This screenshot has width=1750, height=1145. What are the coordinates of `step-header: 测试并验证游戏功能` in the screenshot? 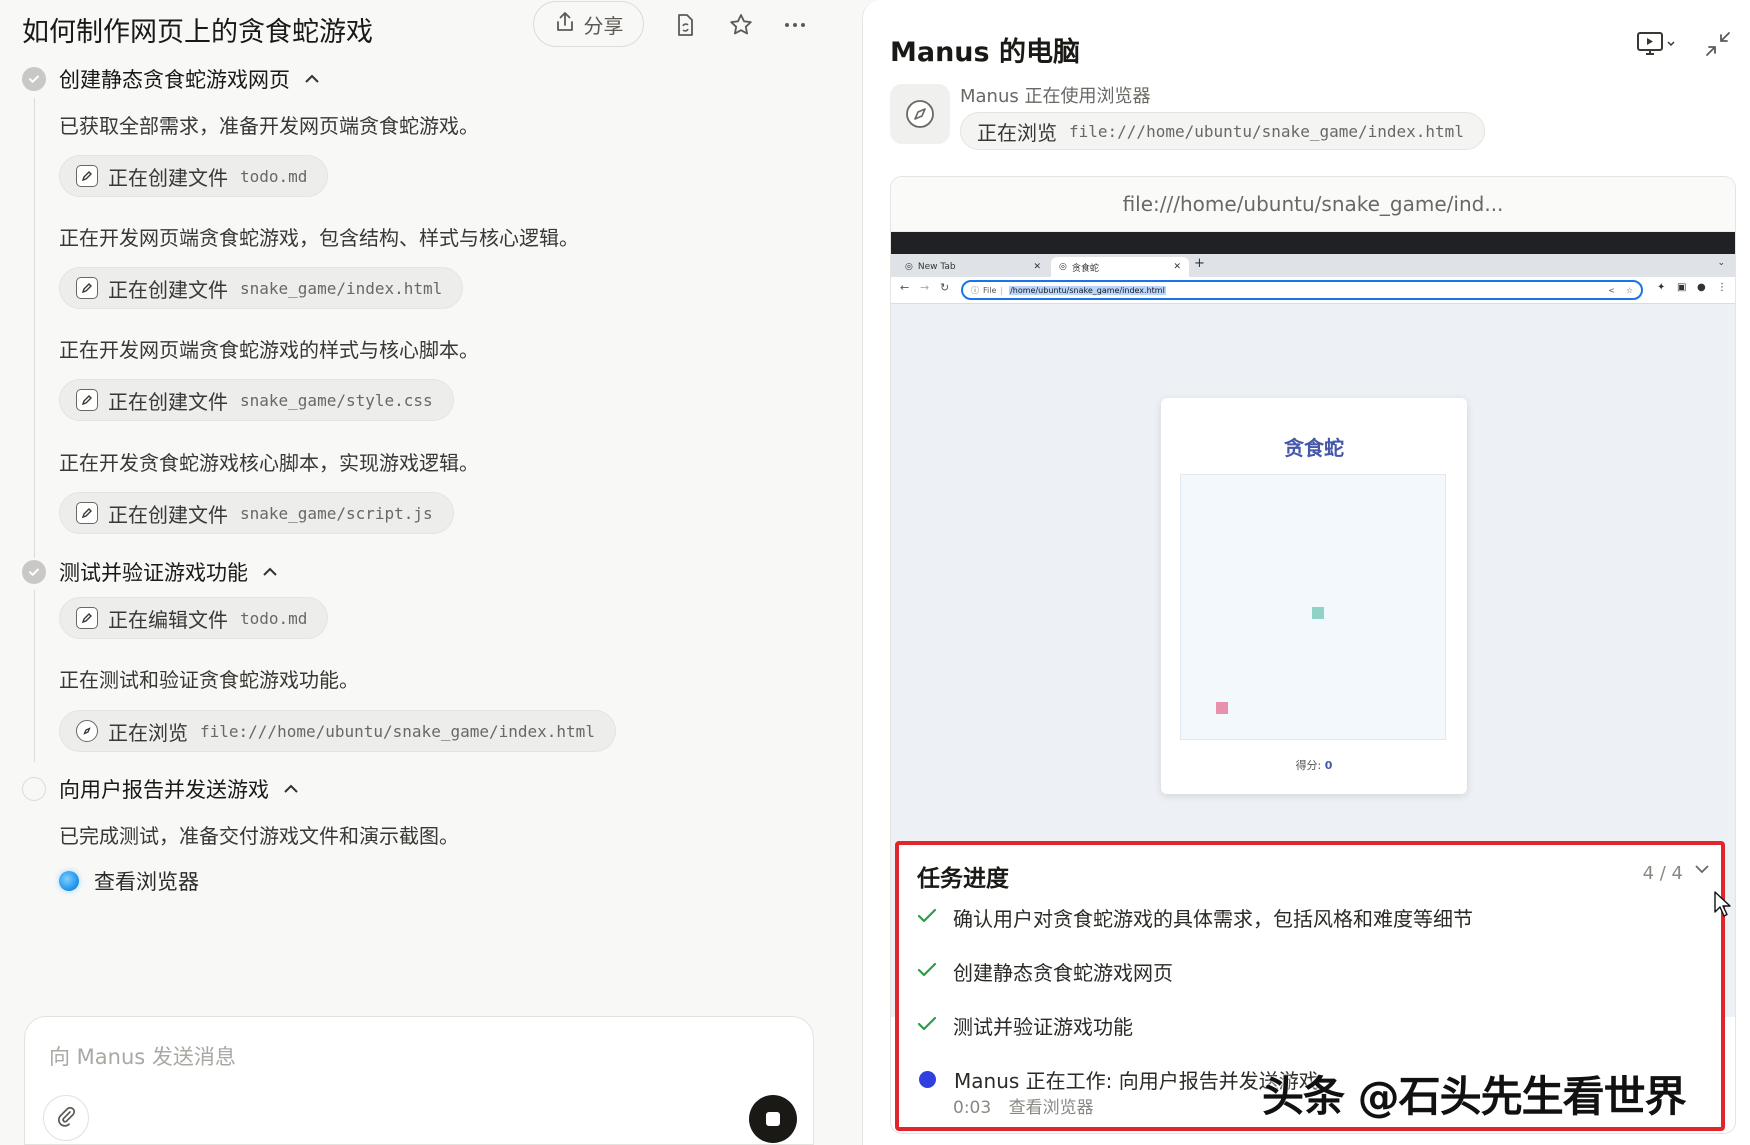 It's located at (150, 572).